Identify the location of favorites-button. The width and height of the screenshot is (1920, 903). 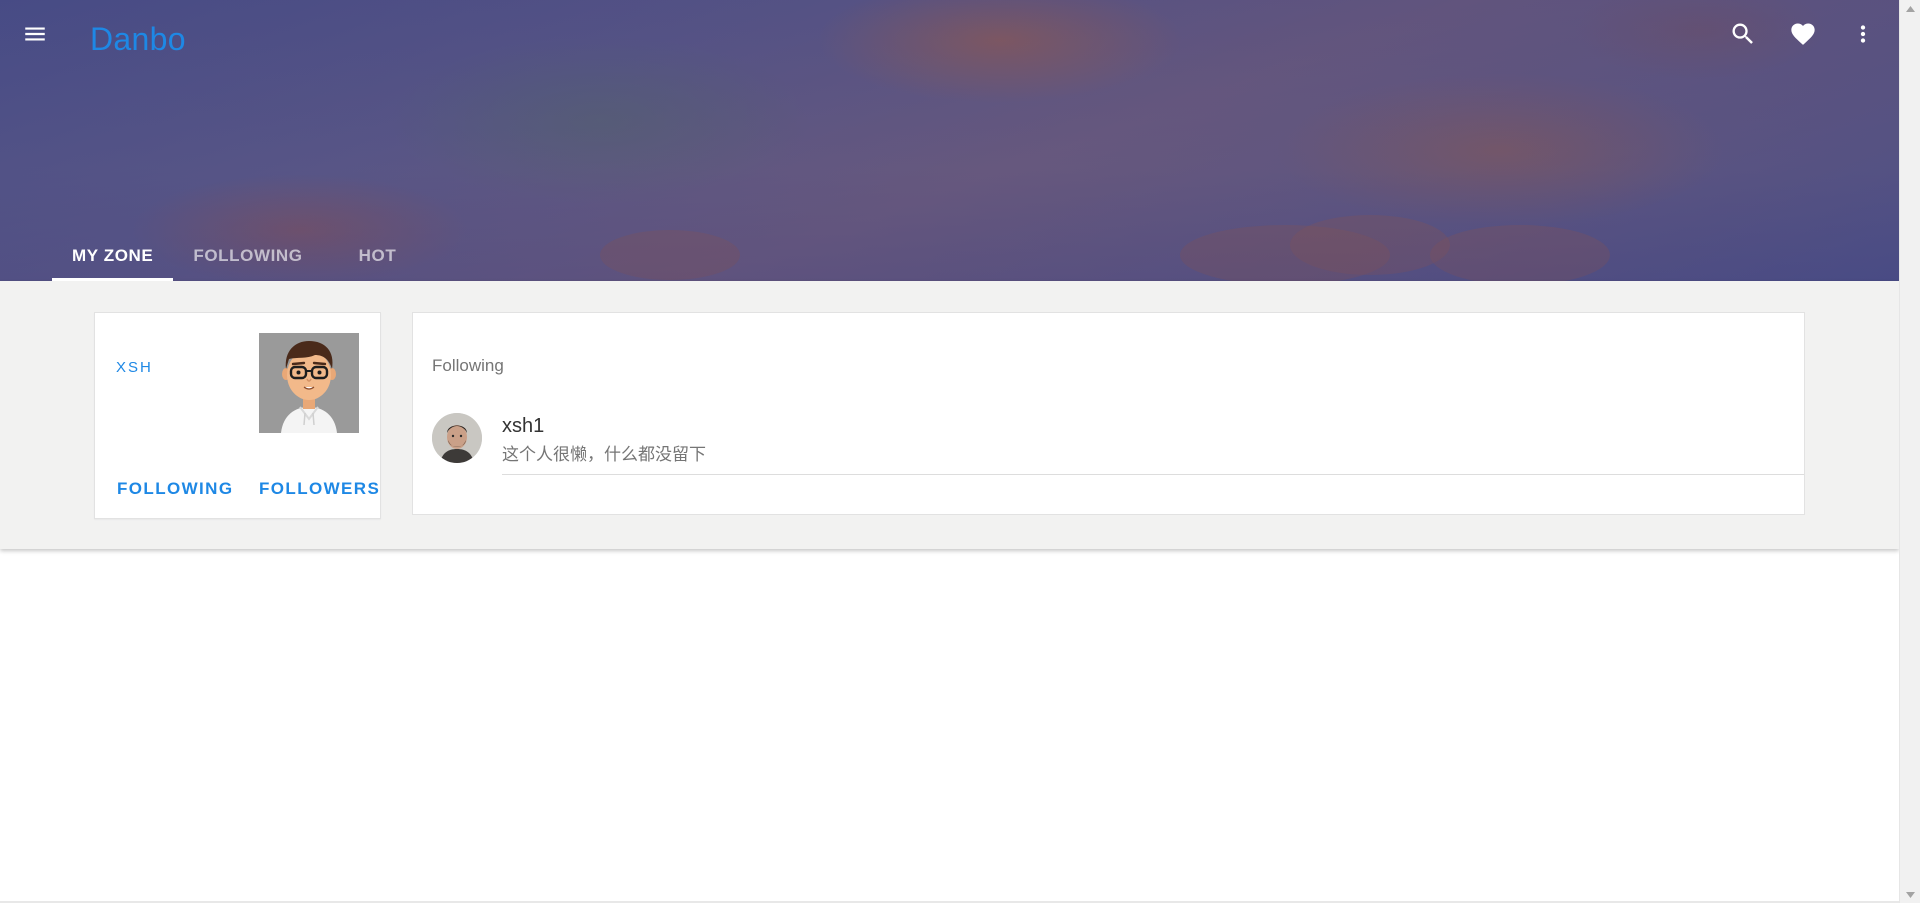
(1803, 34).